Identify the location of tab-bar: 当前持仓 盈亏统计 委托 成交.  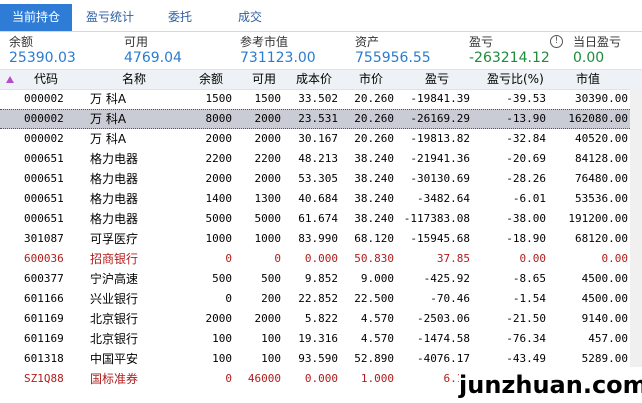
(321, 16).